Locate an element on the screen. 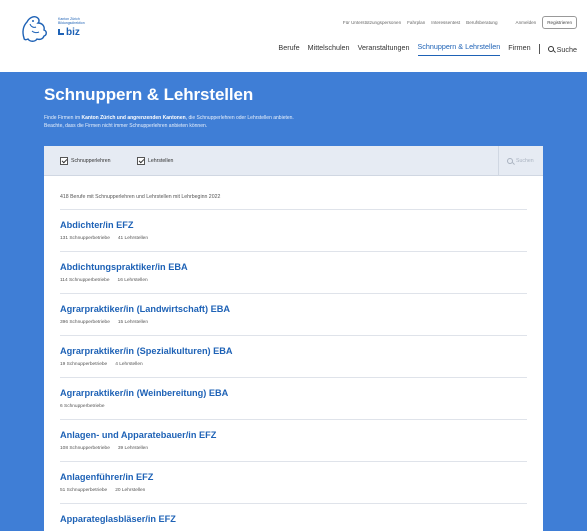  filter-schnupperlehren: Schnupperlehren is located at coordinates (85, 161).